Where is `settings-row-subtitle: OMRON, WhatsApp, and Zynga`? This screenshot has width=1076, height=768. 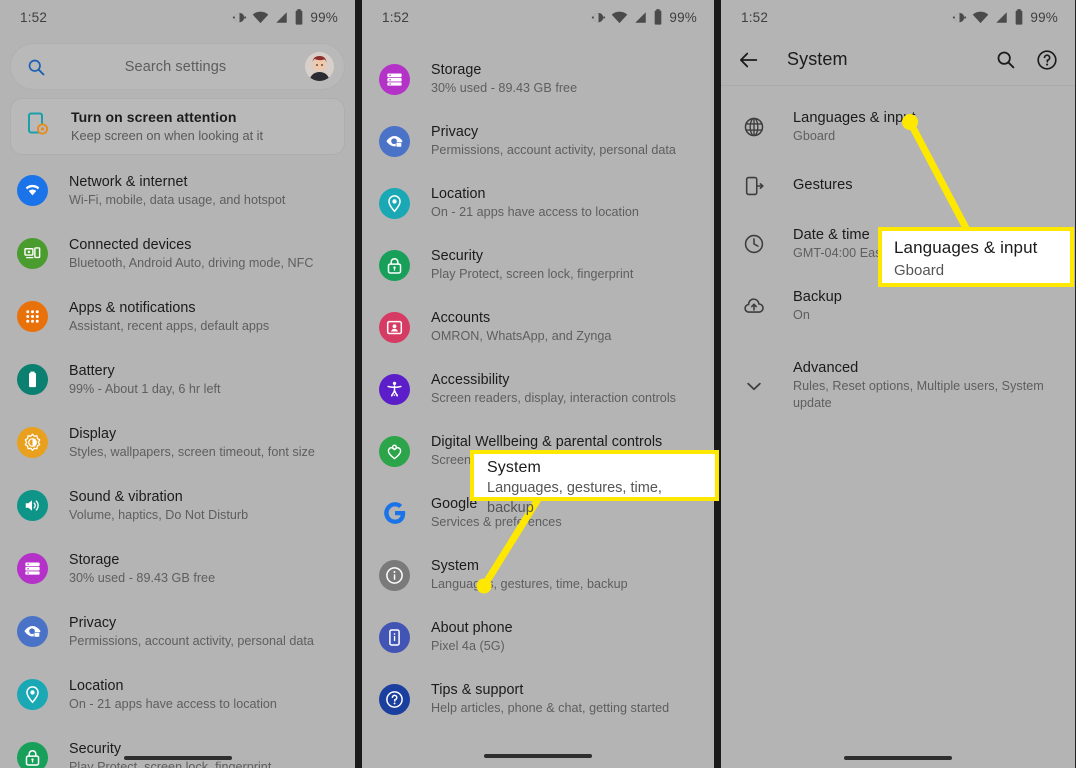
settings-row-subtitle: OMRON, WhatsApp, and Zynga is located at coordinates (521, 336).